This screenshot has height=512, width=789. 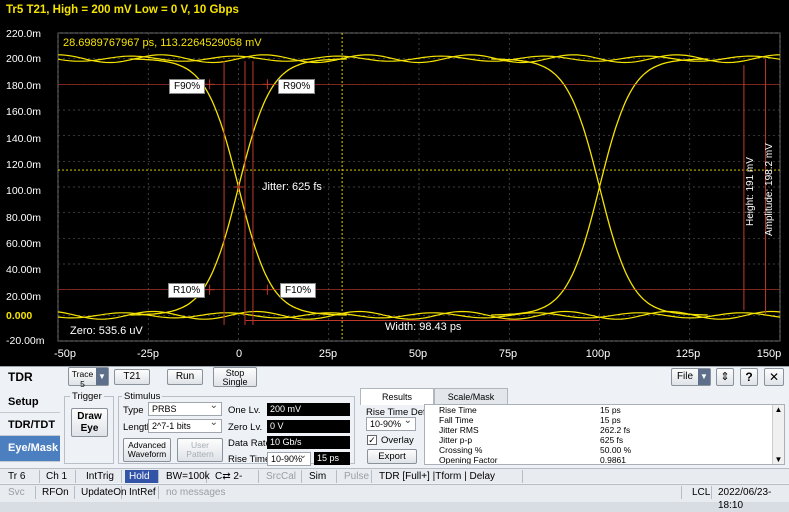 I want to click on mode-label: TDR, so click(x=20, y=377).